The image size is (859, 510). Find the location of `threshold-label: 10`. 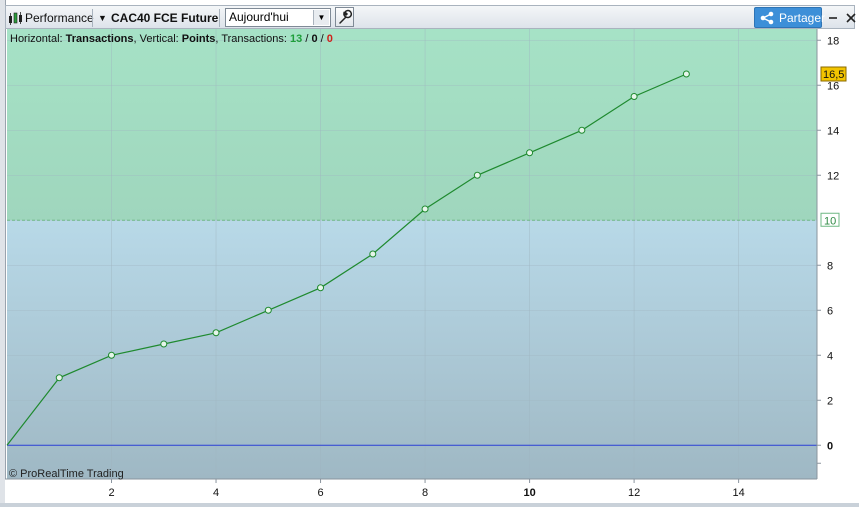

threshold-label: 10 is located at coordinates (830, 221).